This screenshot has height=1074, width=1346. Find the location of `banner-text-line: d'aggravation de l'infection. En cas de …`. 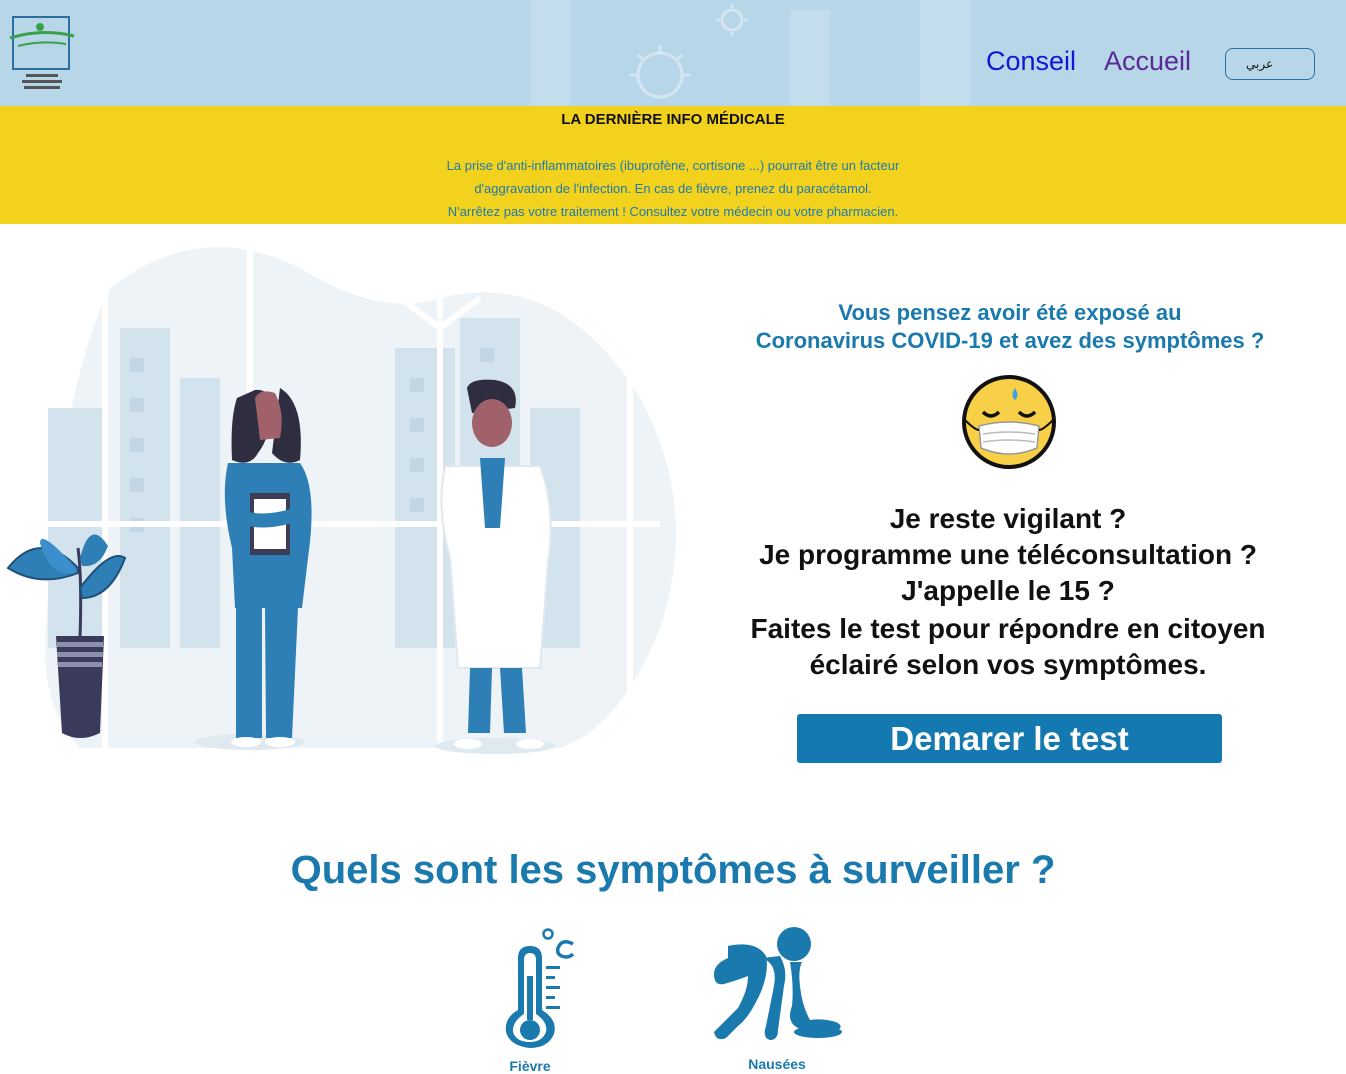

banner-text-line: d'aggravation de l'infection. En cas de … is located at coordinates (673, 188).